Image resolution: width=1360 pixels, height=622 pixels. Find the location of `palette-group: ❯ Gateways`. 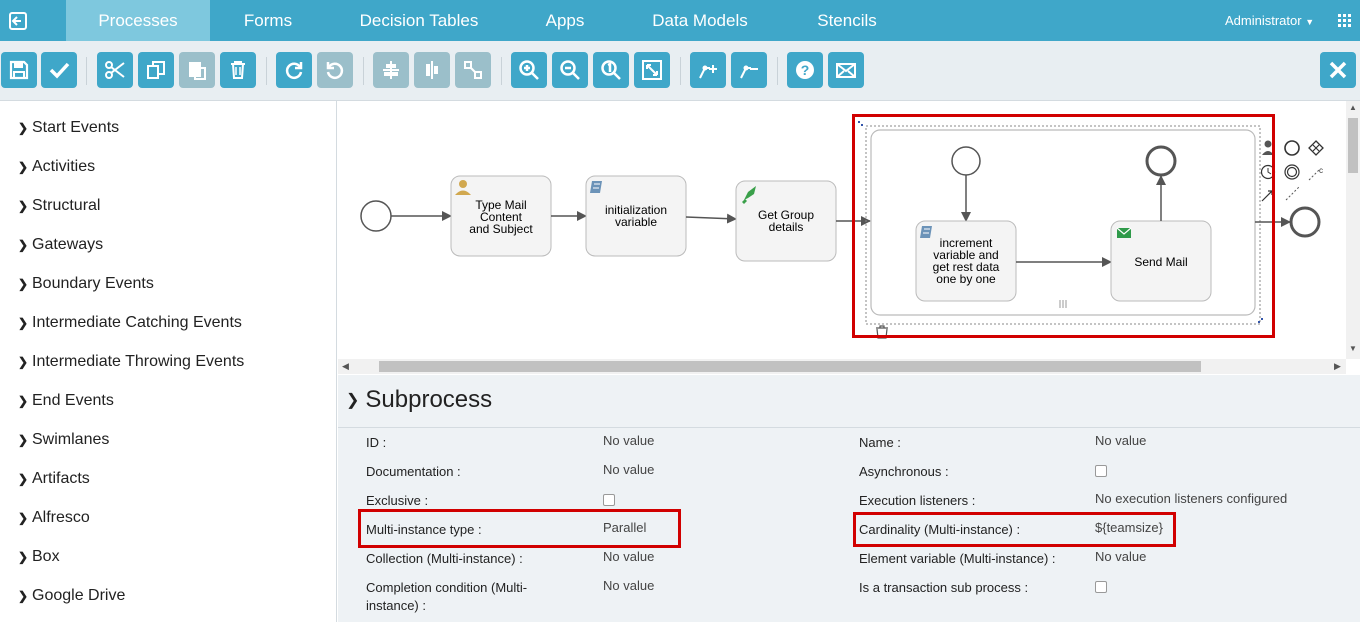

palette-group: ❯ Gateways is located at coordinates (60, 245).